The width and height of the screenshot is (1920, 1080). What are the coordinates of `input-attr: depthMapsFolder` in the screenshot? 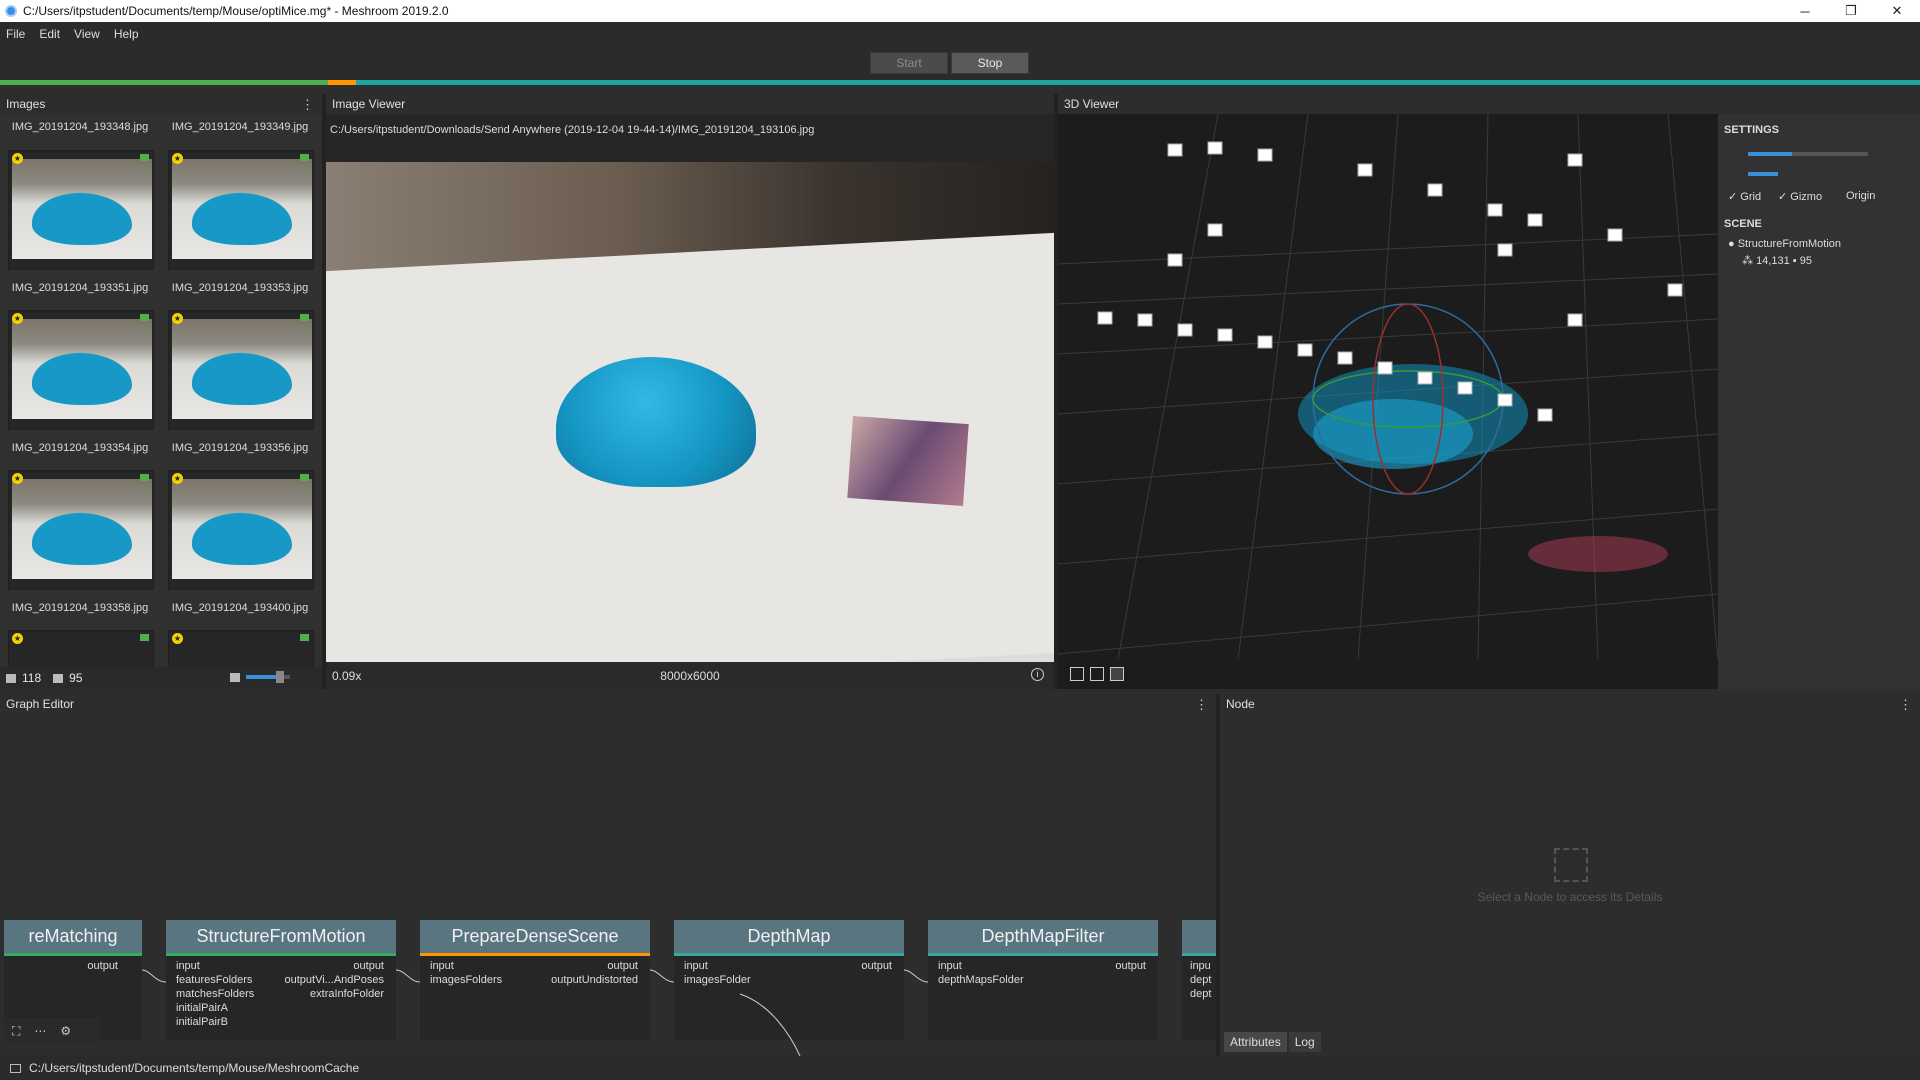 It's located at (981, 980).